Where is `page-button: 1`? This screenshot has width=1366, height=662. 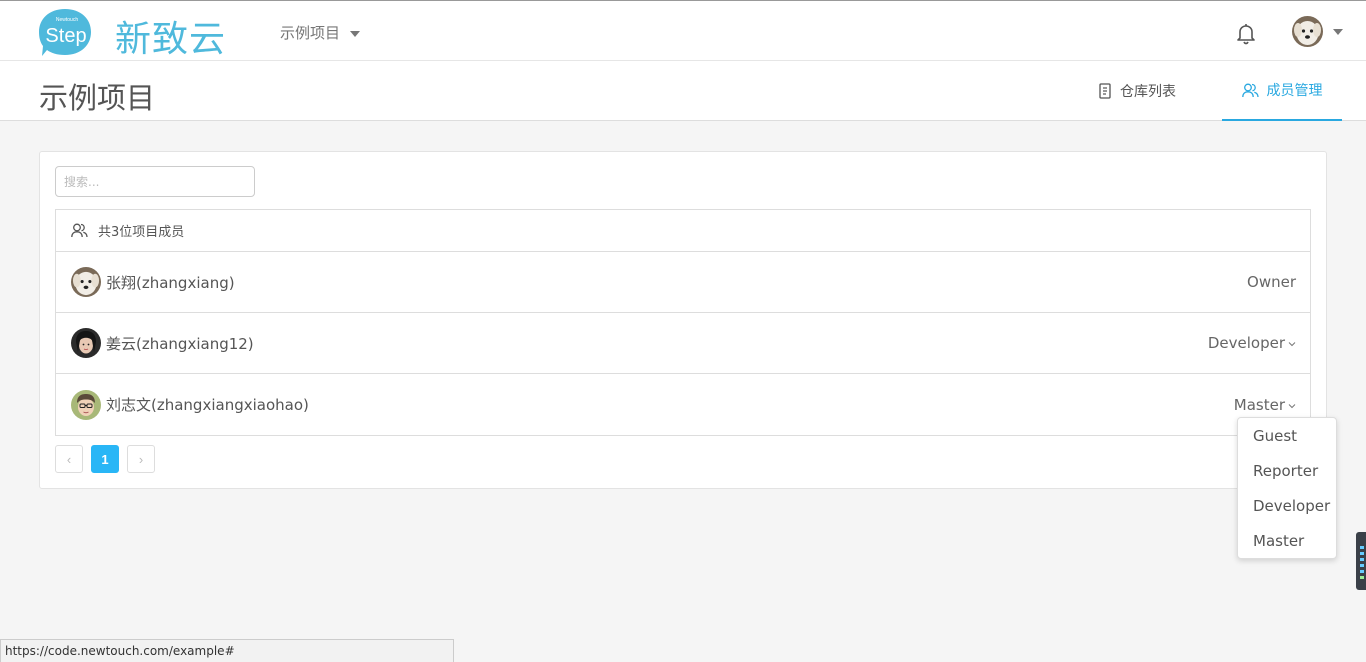 page-button: 1 is located at coordinates (105, 459).